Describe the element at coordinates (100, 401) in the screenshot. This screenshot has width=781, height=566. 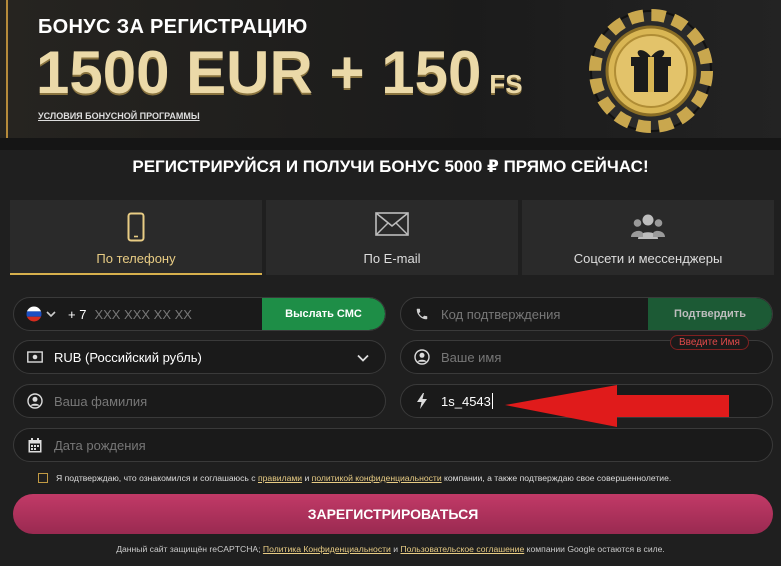
I see `last-name-input: Ваша фамилия` at that location.